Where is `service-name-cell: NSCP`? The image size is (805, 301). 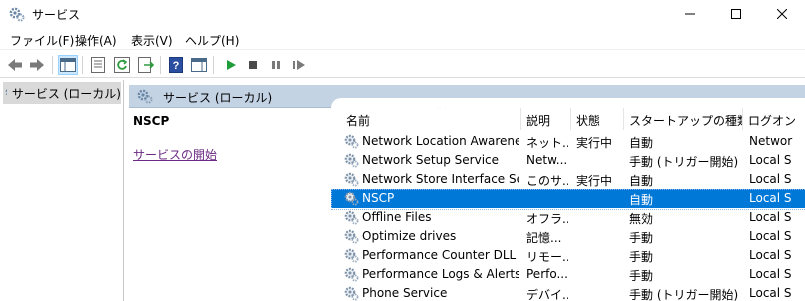
service-name-cell: NSCP is located at coordinates (378, 198).